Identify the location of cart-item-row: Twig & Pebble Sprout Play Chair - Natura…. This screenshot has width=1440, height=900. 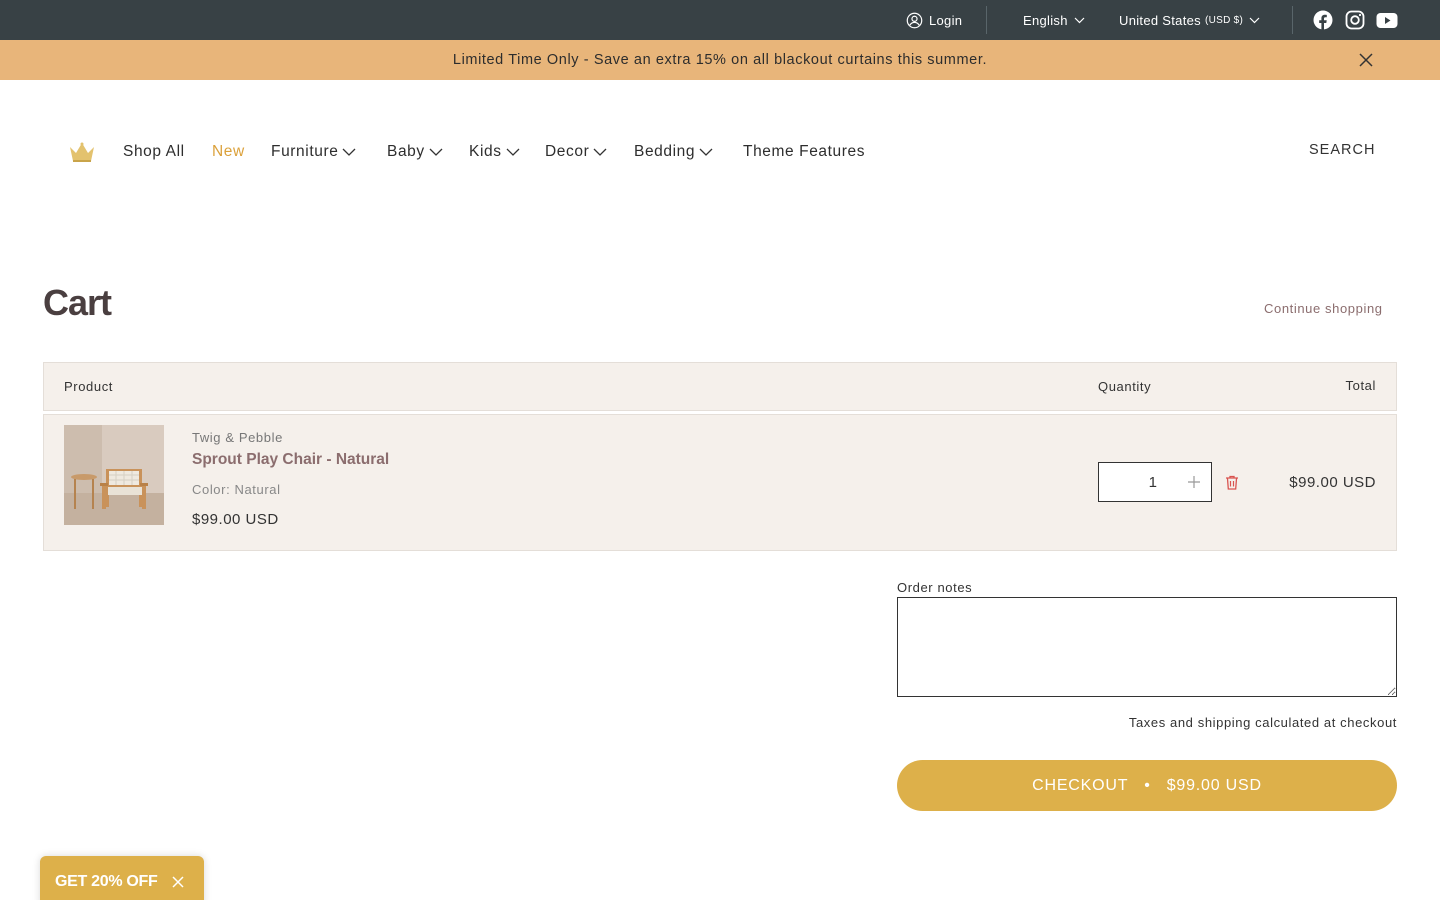
(720, 482).